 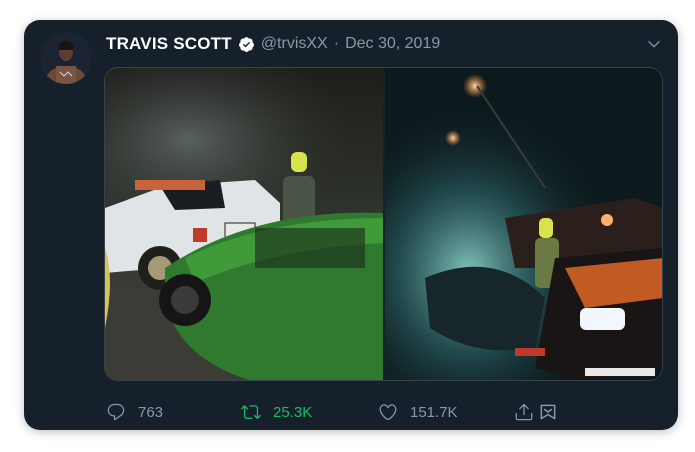 I want to click on author-handle: @trvisXX, so click(x=294, y=44).